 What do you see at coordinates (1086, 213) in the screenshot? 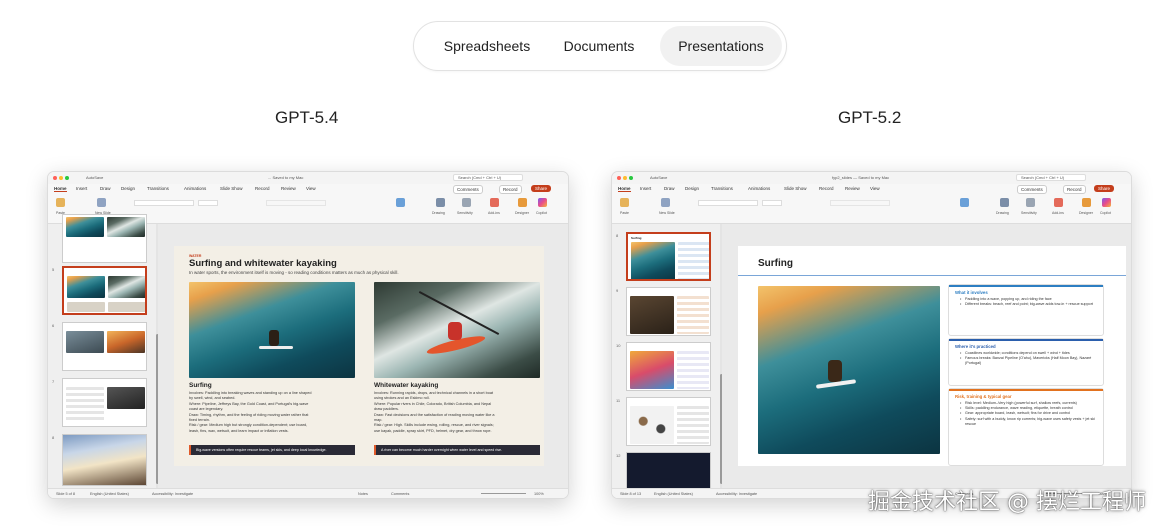
I see `designer-label: Designer` at bounding box center [1086, 213].